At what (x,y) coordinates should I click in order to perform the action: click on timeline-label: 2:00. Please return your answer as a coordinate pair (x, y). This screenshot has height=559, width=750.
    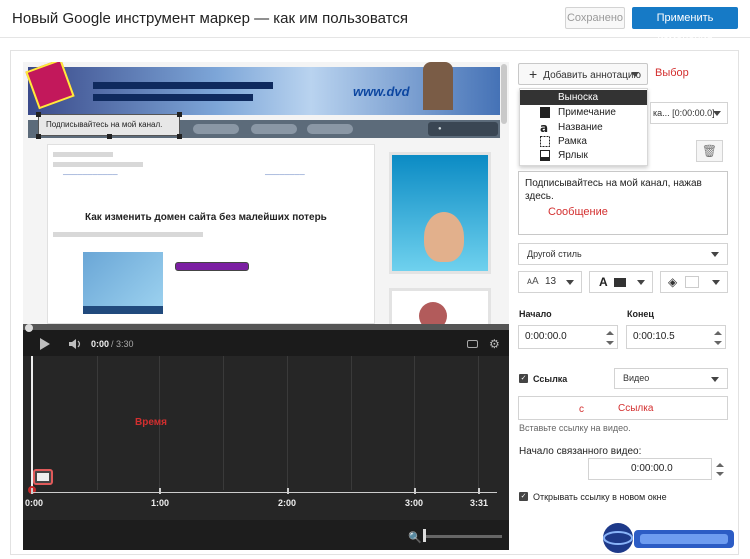
    Looking at the image, I should click on (287, 503).